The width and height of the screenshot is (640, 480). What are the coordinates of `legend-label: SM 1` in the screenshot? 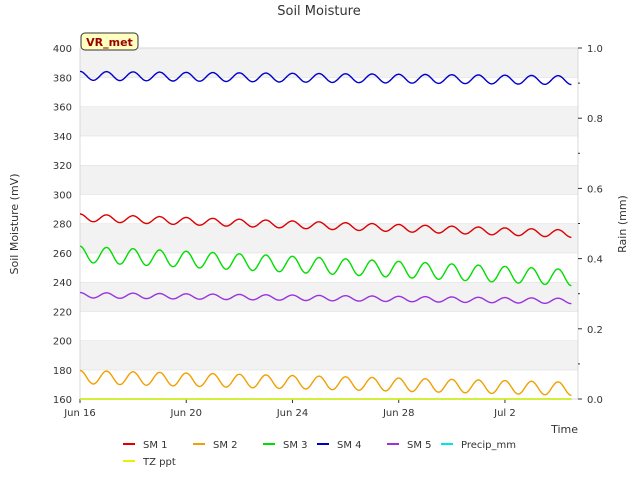 It's located at (155, 445).